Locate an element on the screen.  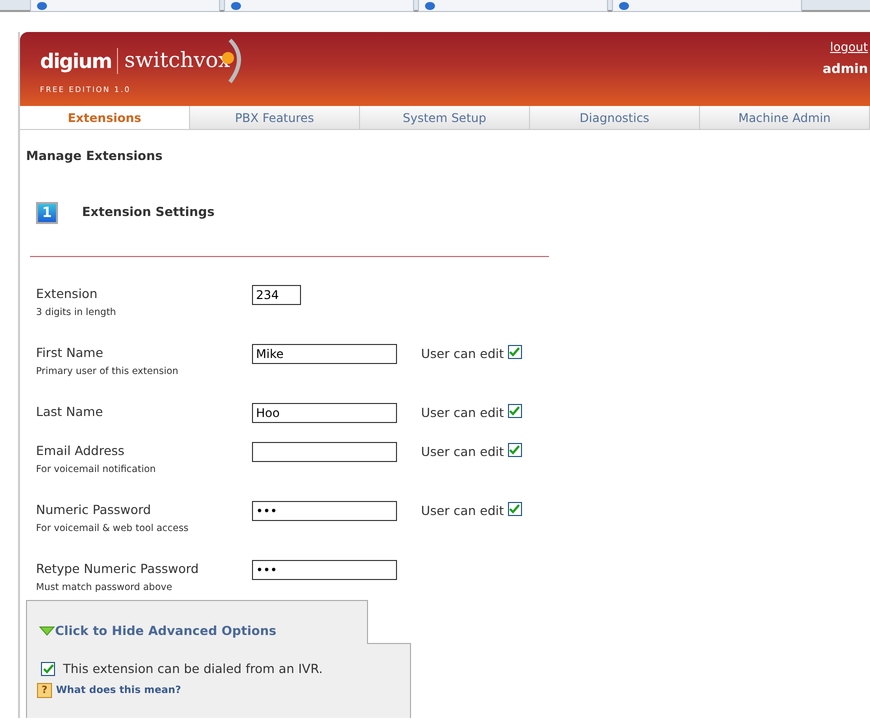
nav-tab: System Setup is located at coordinates (445, 117).